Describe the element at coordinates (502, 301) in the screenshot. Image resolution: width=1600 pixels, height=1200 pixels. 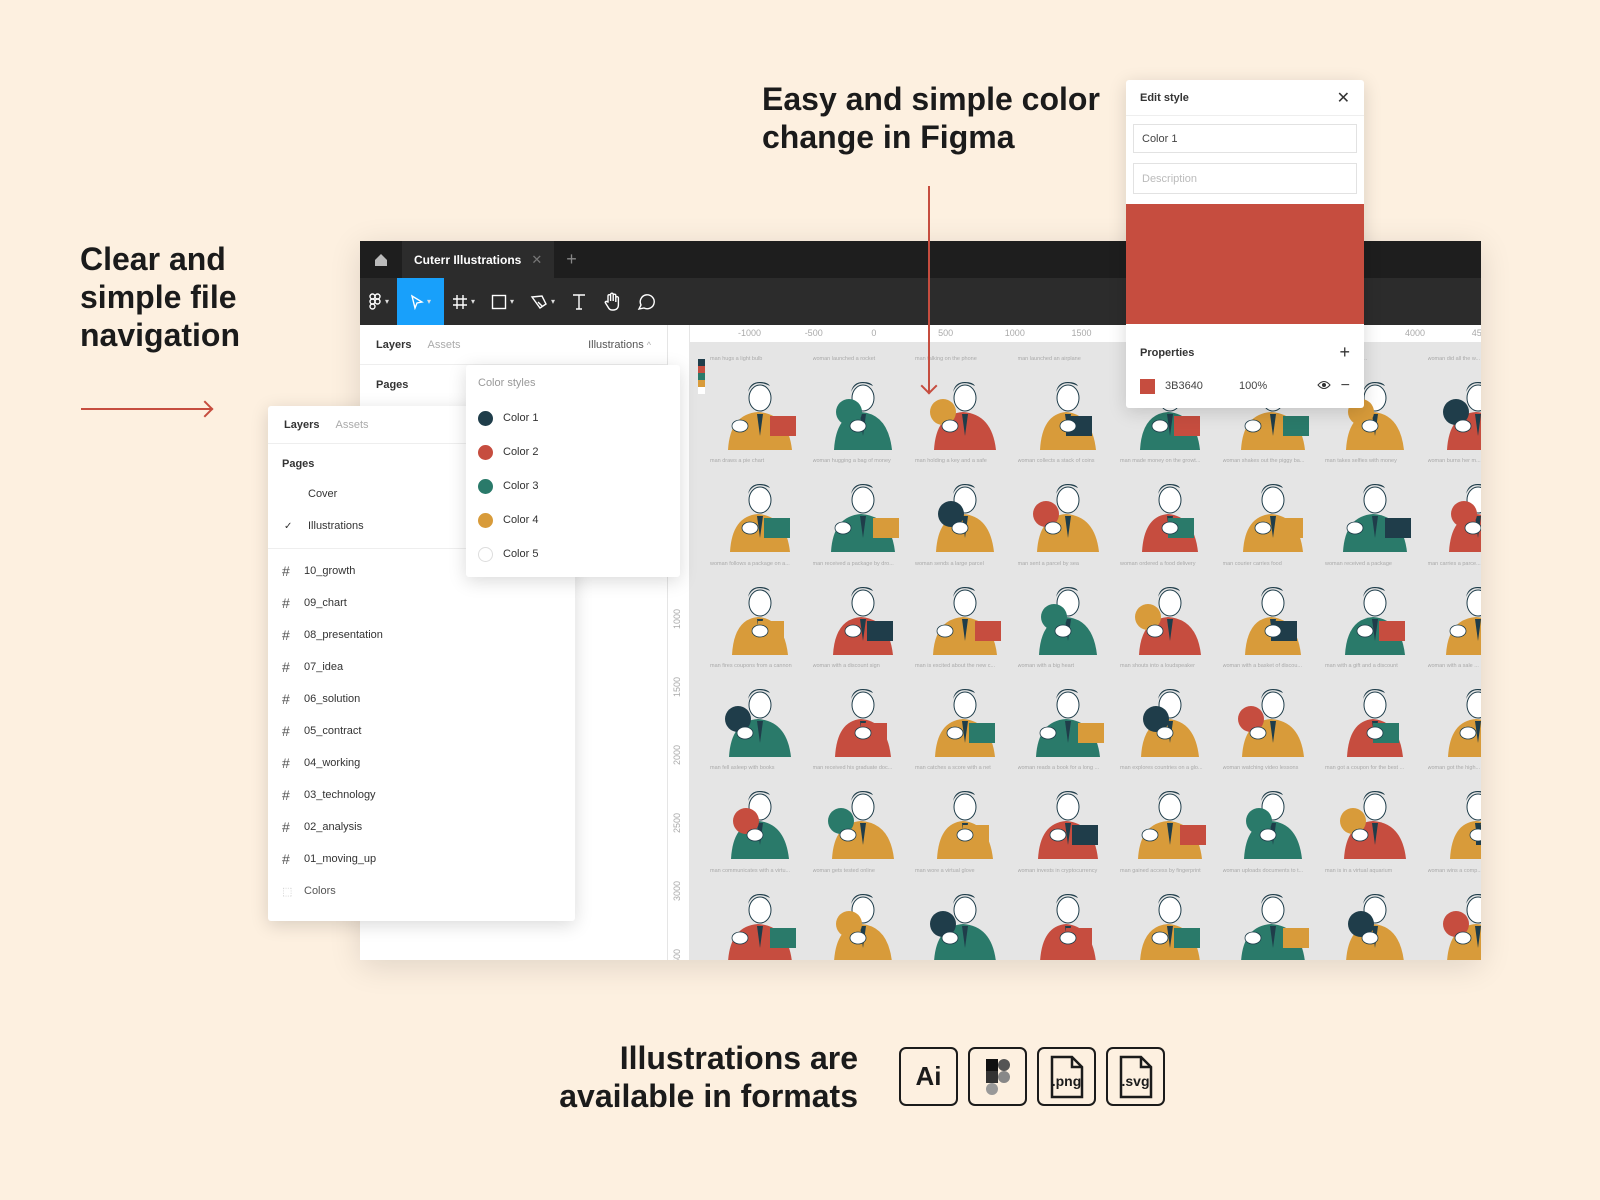
I see `rectangle-tool-button: ▾` at that location.